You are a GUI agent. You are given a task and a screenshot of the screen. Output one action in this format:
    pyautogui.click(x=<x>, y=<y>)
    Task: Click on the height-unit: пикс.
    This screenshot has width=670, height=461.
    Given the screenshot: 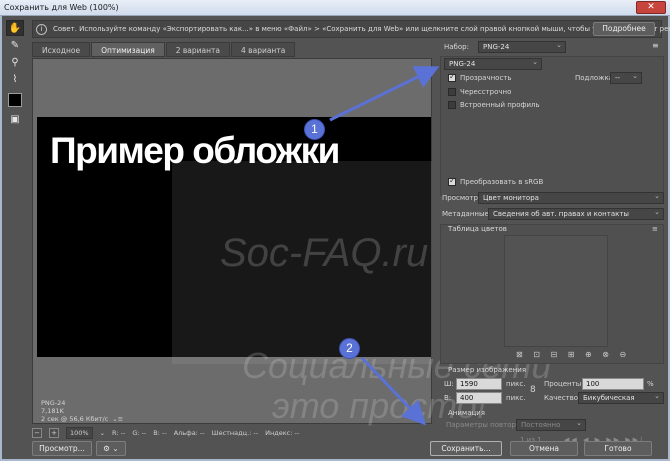 What is the action you would take?
    pyautogui.click(x=516, y=398)
    